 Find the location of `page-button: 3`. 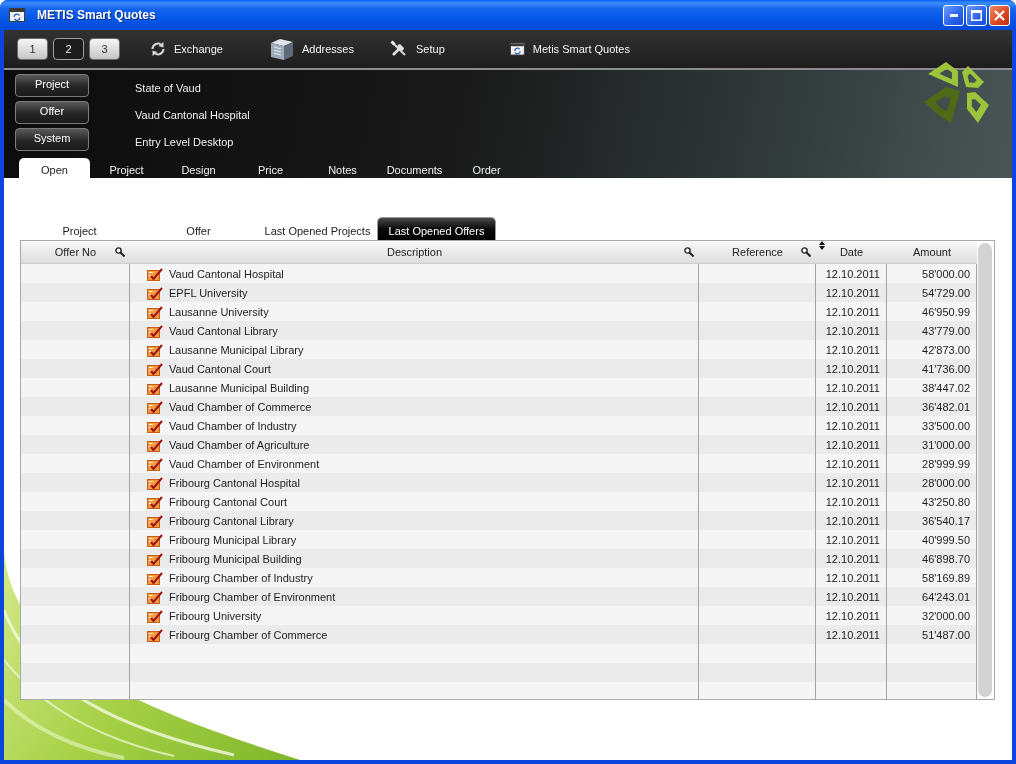

page-button: 3 is located at coordinates (104, 49).